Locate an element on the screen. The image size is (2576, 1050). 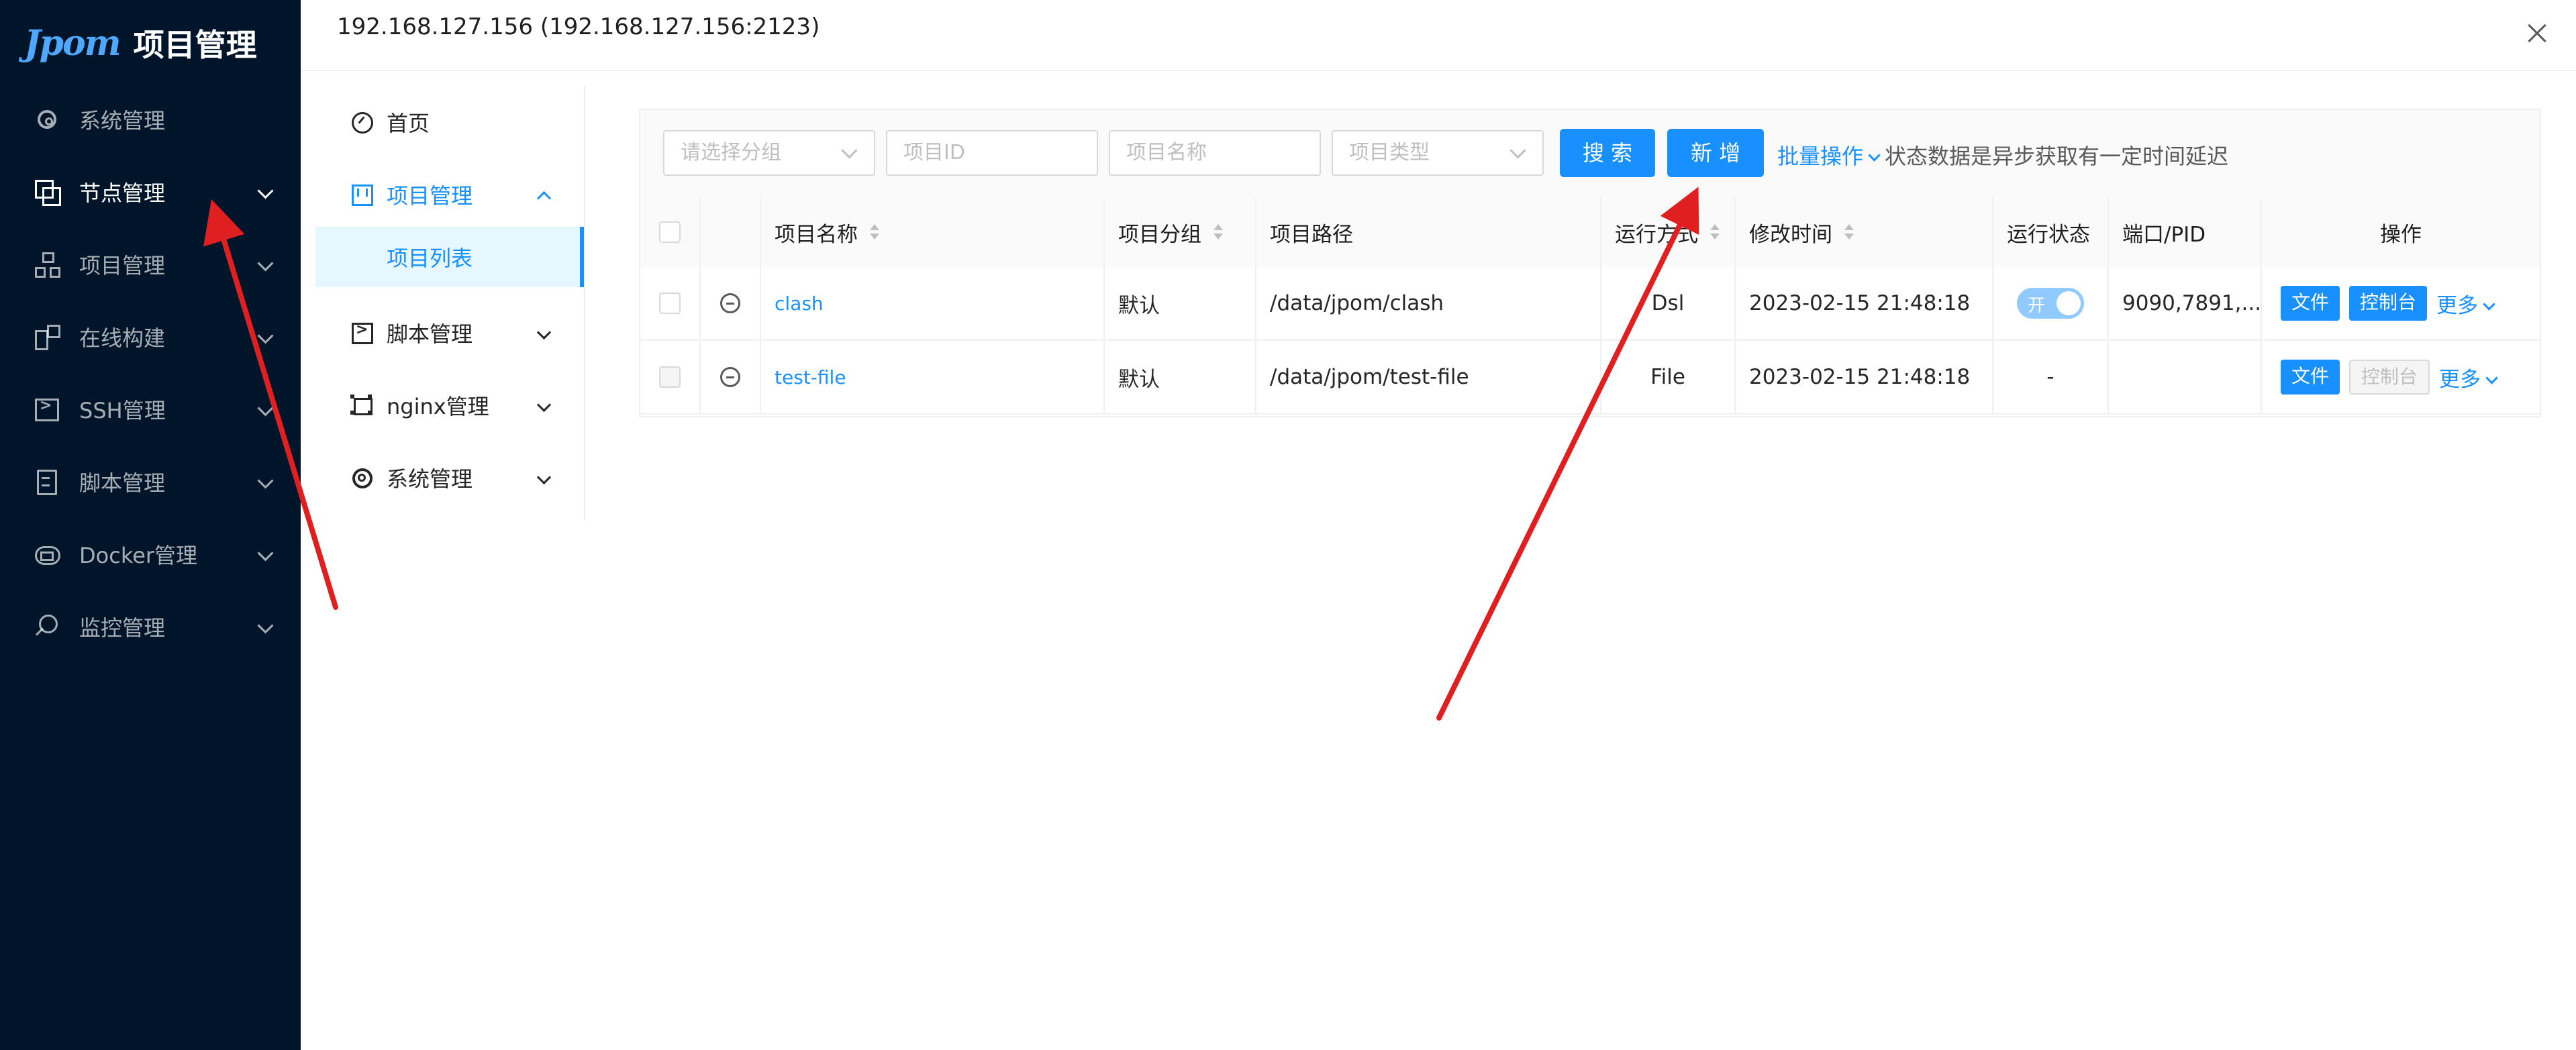
menu-item-label: 脚本管理 is located at coordinates (430, 334).